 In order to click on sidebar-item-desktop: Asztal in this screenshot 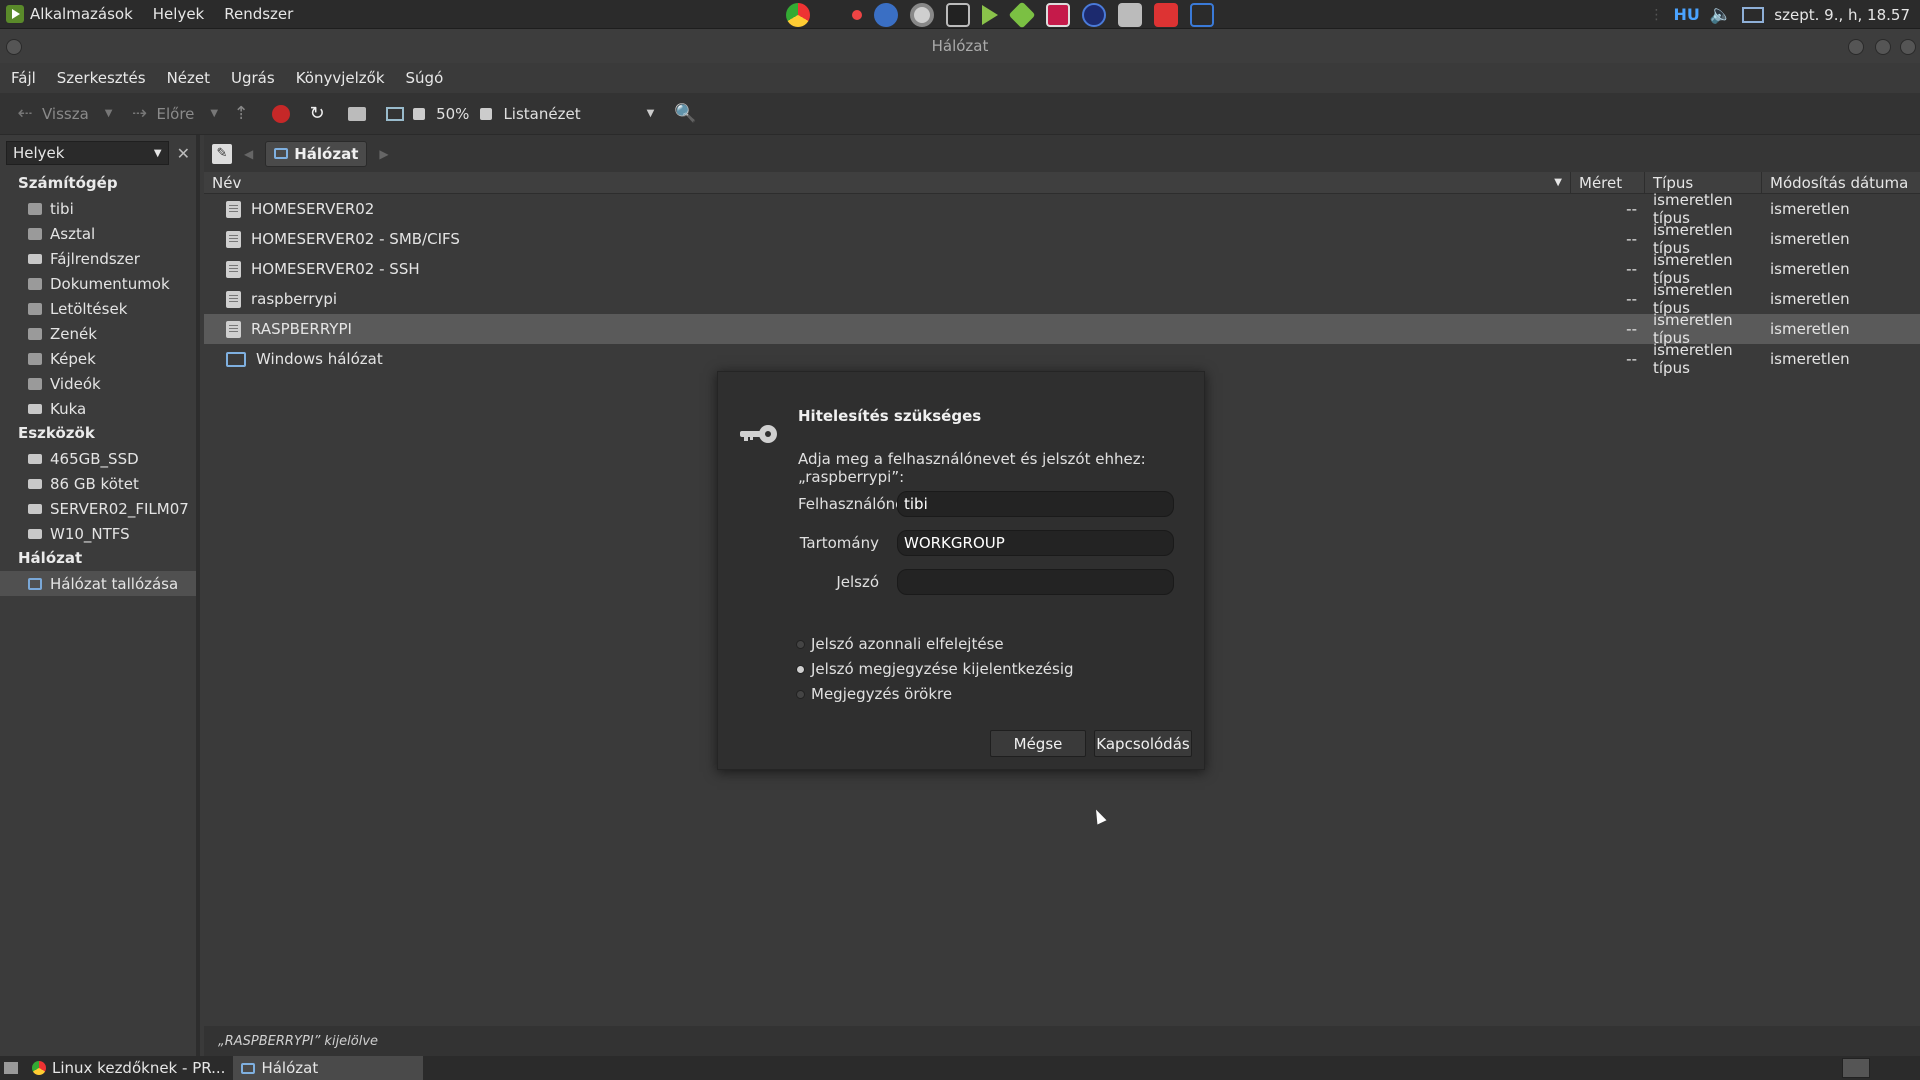, I will do `click(98, 233)`.